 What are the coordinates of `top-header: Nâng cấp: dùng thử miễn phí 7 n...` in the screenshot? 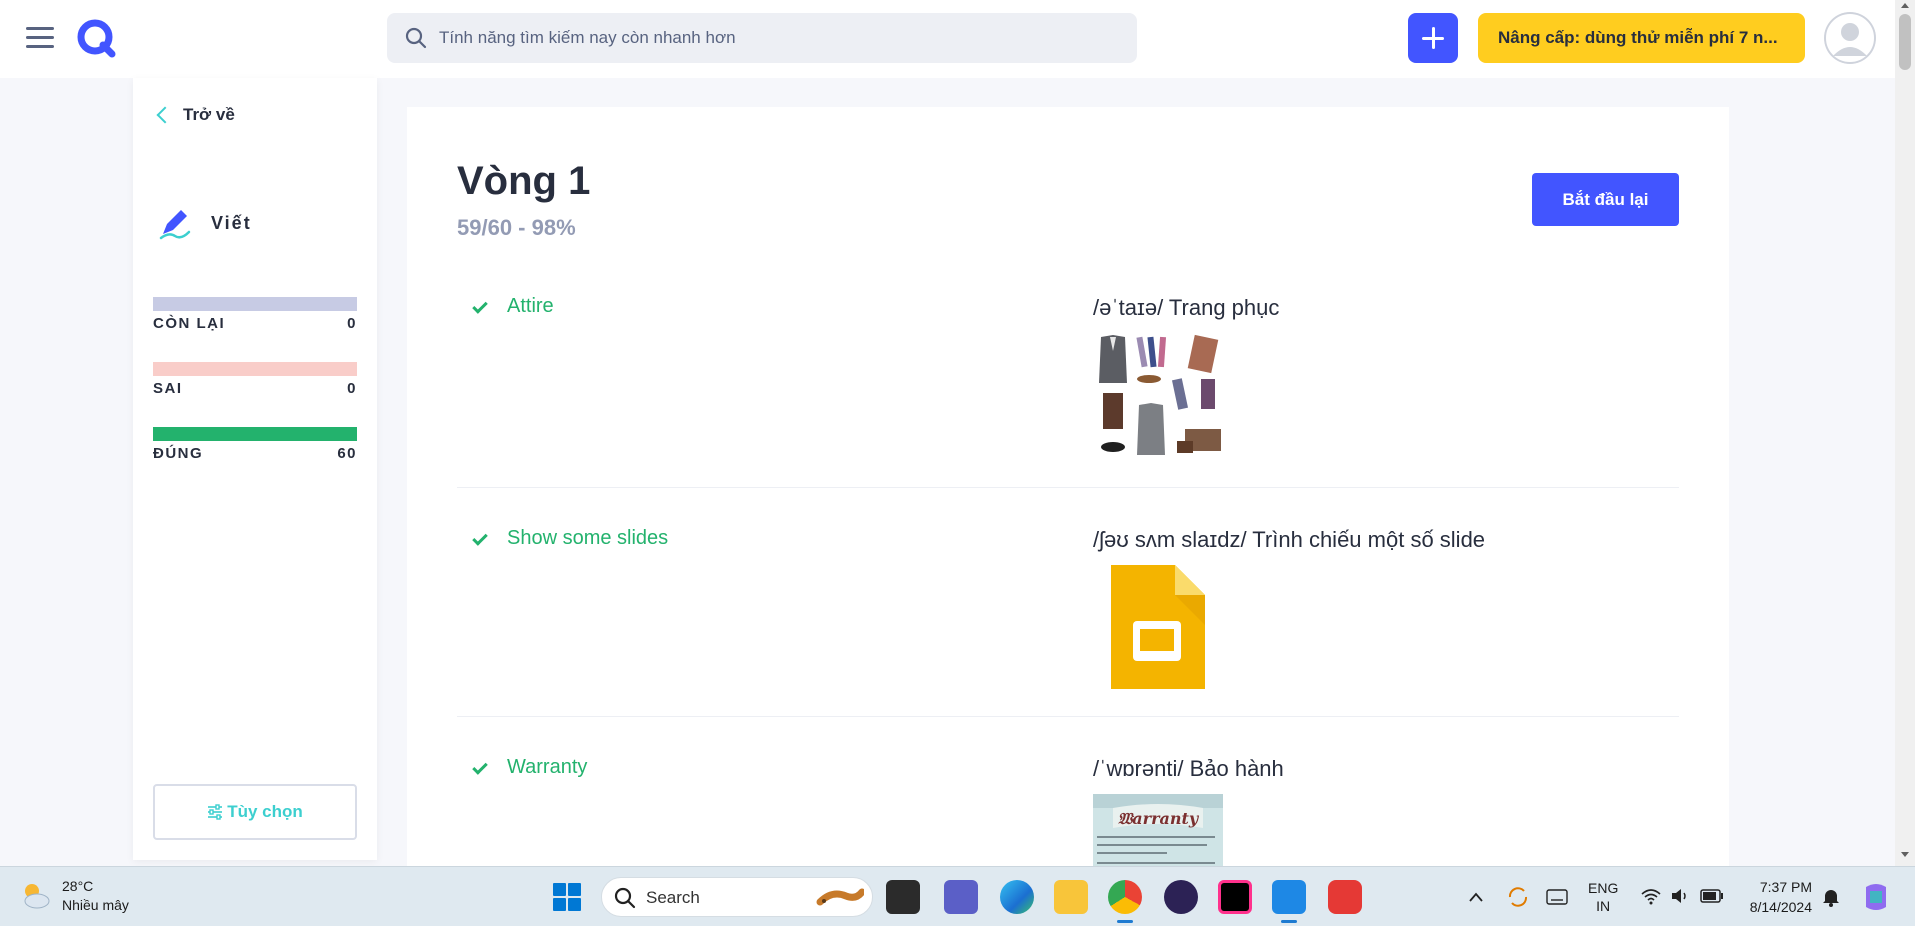 It's located at (947, 39).